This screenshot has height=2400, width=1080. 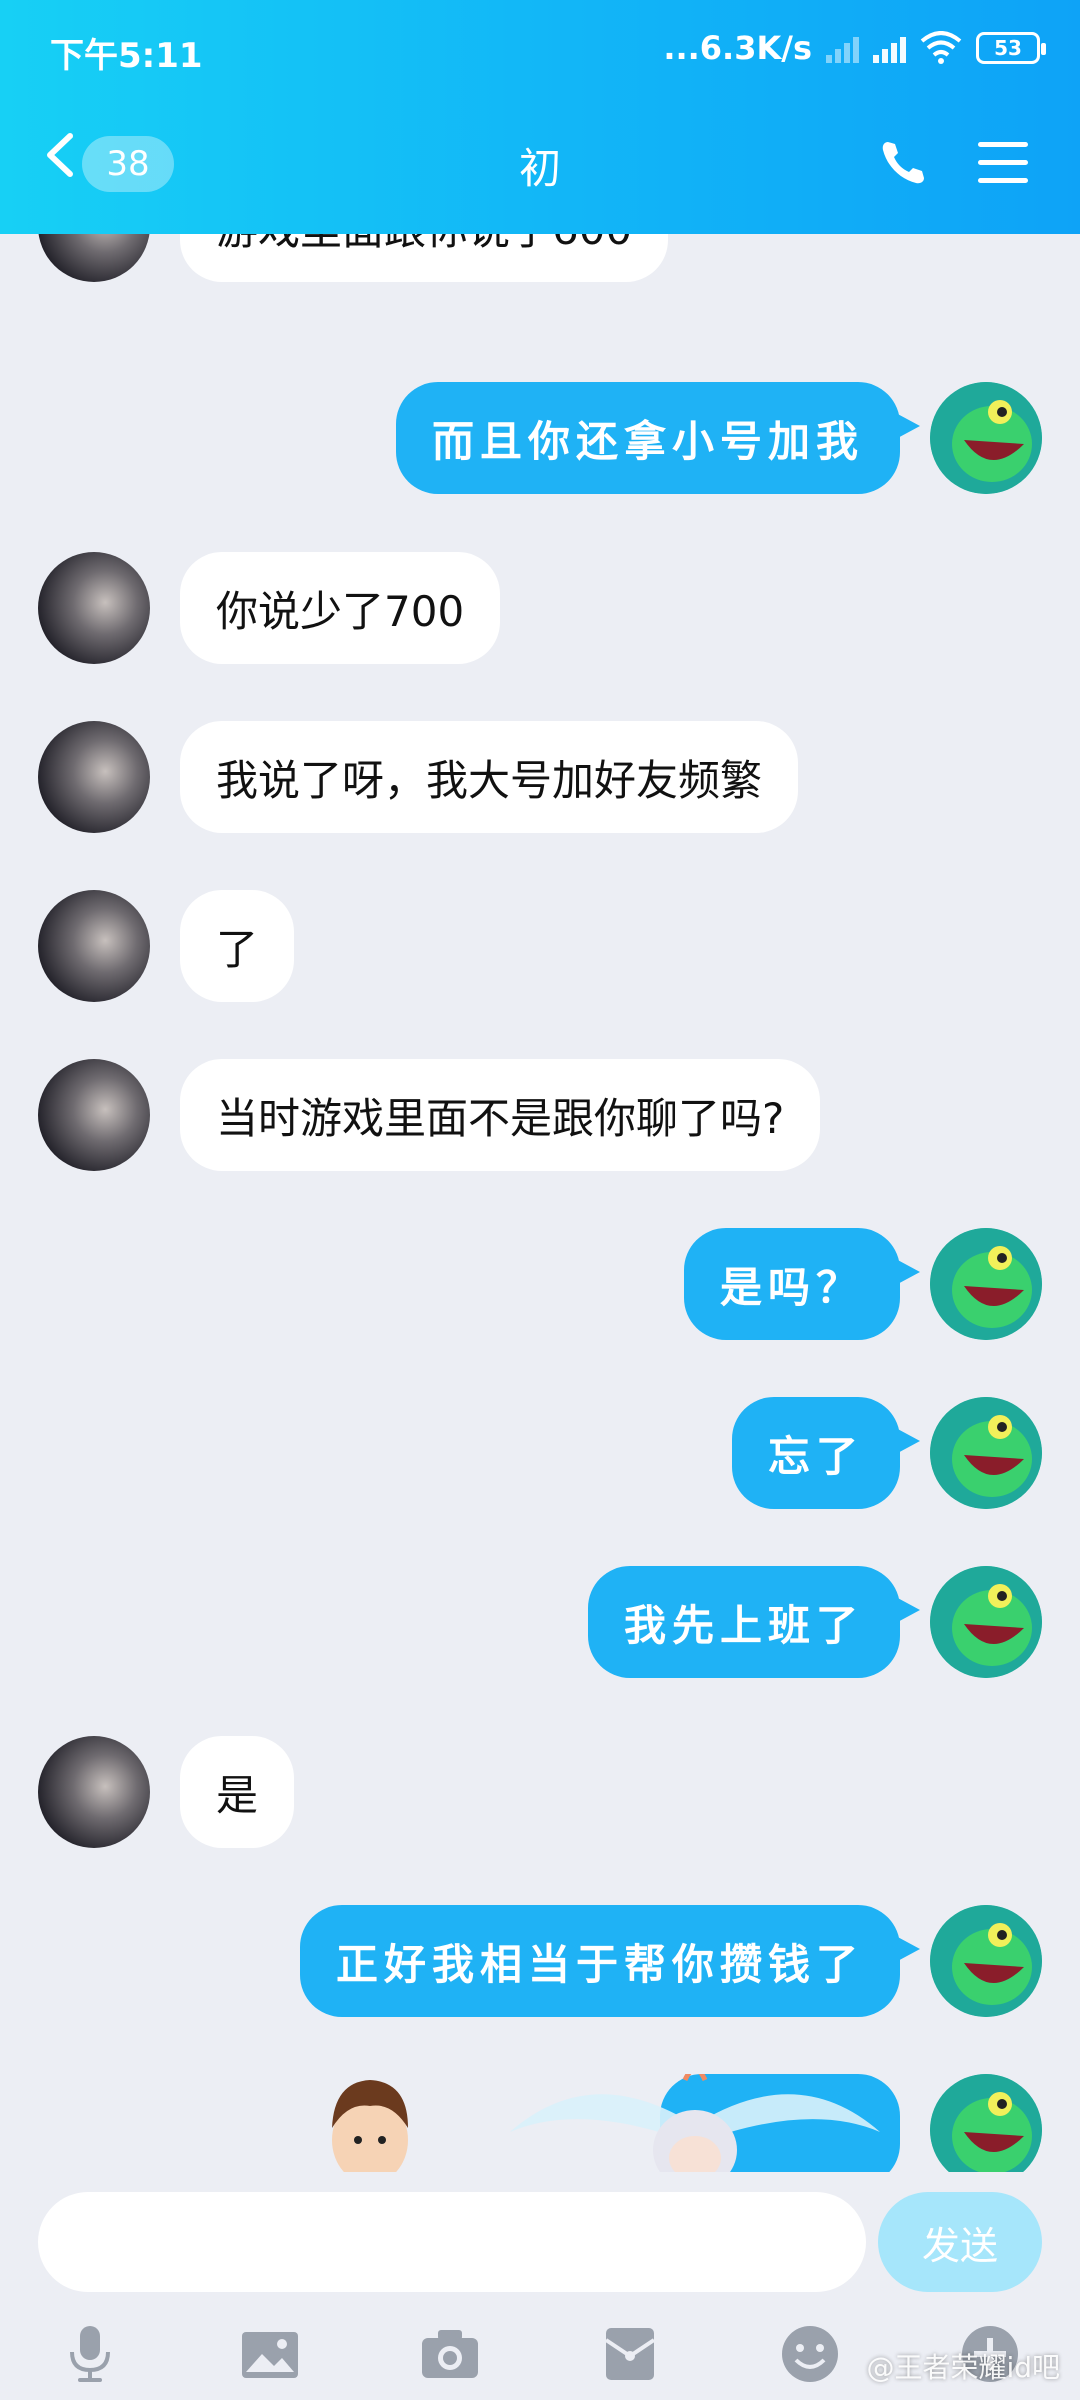 I want to click on battery-icon: 53, so click(x=1011, y=48).